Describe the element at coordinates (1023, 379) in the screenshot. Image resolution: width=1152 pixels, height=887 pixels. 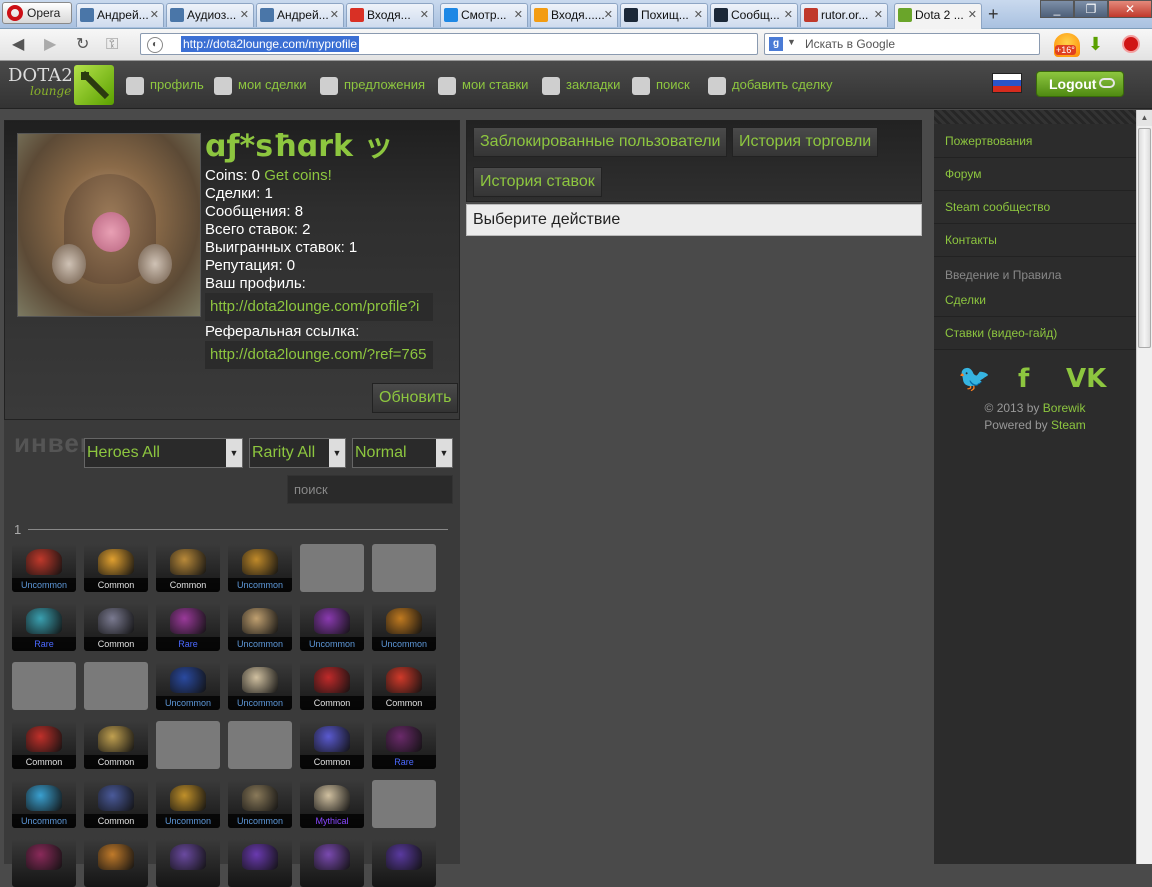
I see `facebook-icon: f` at that location.